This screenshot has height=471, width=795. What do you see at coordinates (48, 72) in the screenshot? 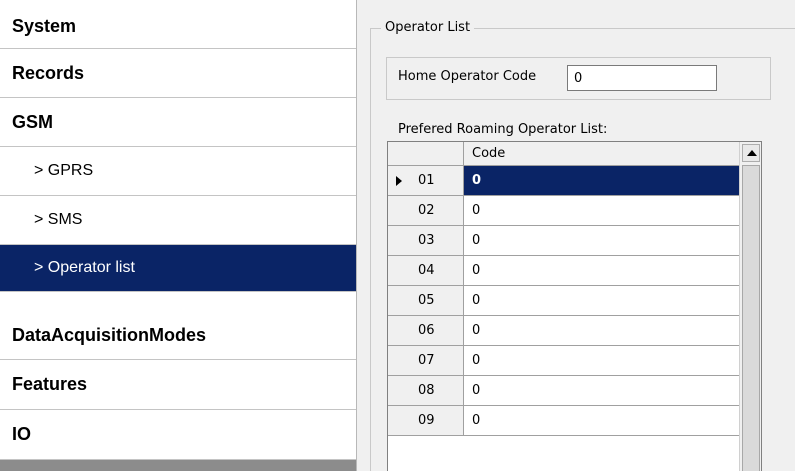
I see `sidebar-item-label: Records` at bounding box center [48, 72].